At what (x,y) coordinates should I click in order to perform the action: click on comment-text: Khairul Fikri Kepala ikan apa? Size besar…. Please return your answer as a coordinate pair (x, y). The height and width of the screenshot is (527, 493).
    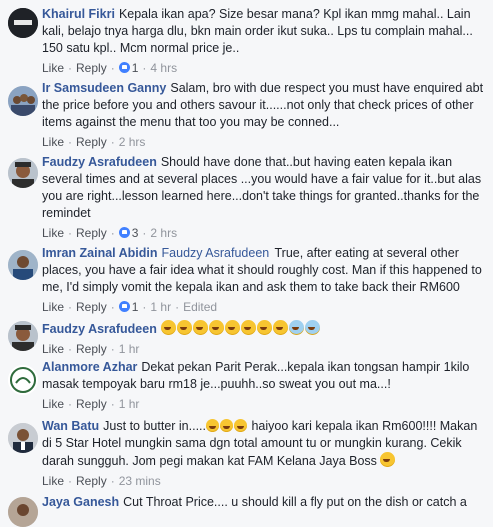
    Looking at the image, I should click on (264, 31).